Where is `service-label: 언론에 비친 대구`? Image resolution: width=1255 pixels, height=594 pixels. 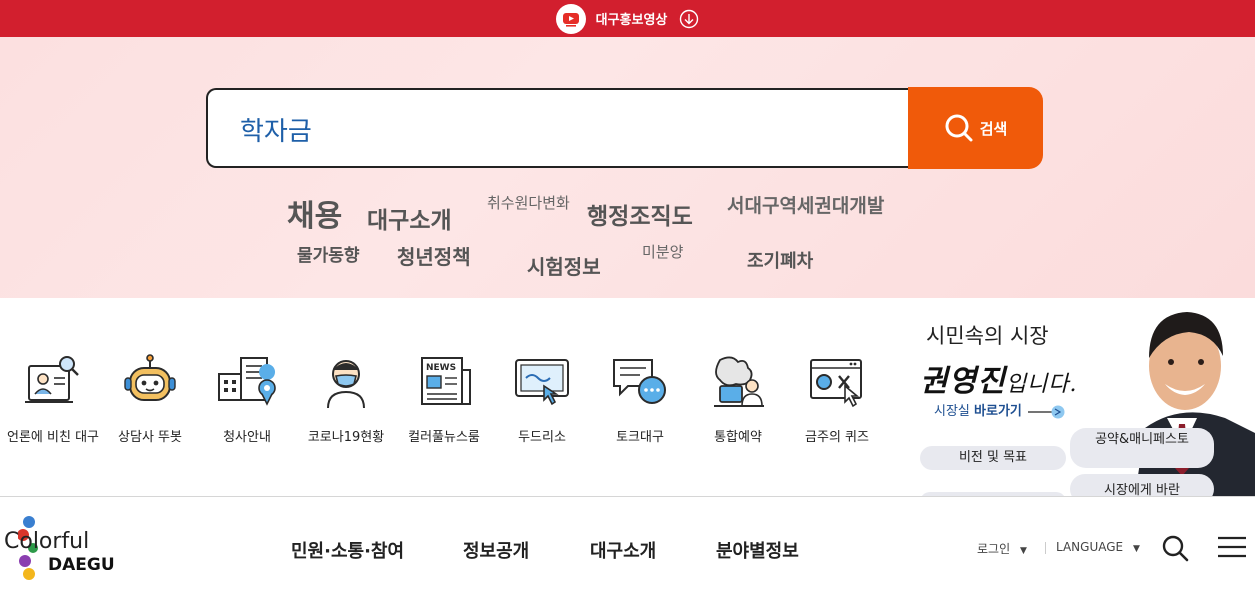
service-label: 언론에 비친 대구 is located at coordinates (53, 437).